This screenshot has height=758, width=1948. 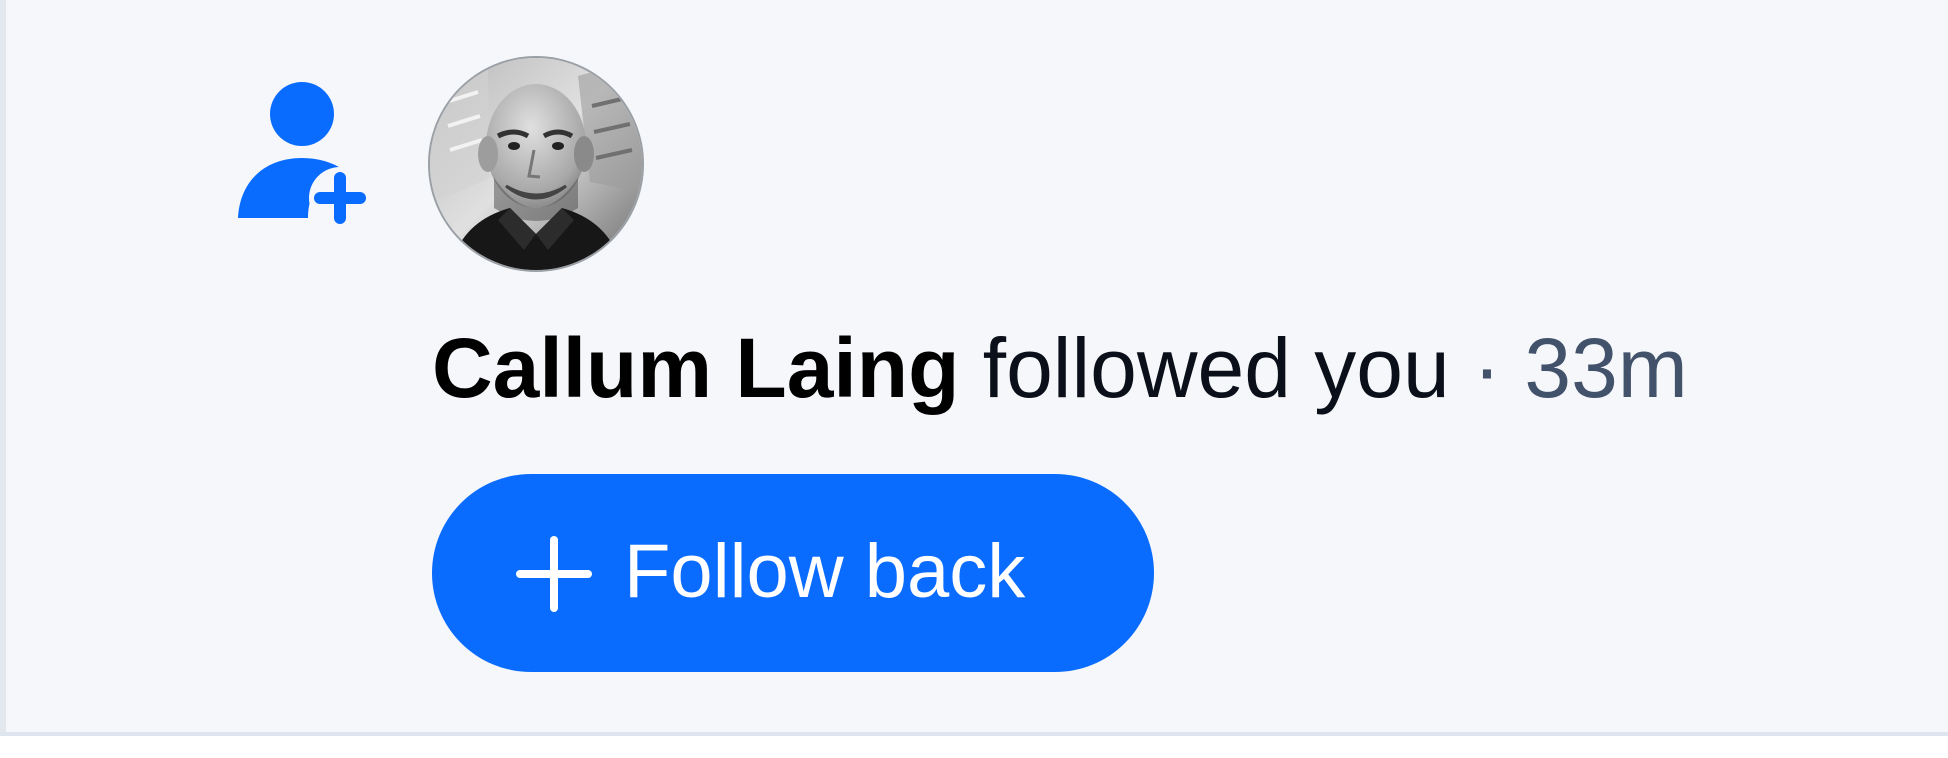 I want to click on profile-photo, so click(x=536, y=164).